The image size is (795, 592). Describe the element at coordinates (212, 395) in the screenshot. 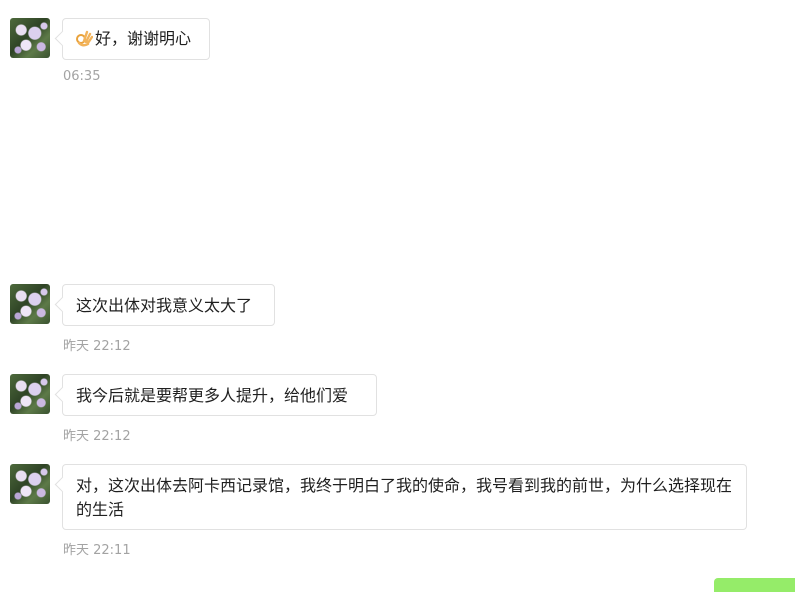

I see `message-text: 我今后就是要帮更多人提升，给他们爱` at that location.